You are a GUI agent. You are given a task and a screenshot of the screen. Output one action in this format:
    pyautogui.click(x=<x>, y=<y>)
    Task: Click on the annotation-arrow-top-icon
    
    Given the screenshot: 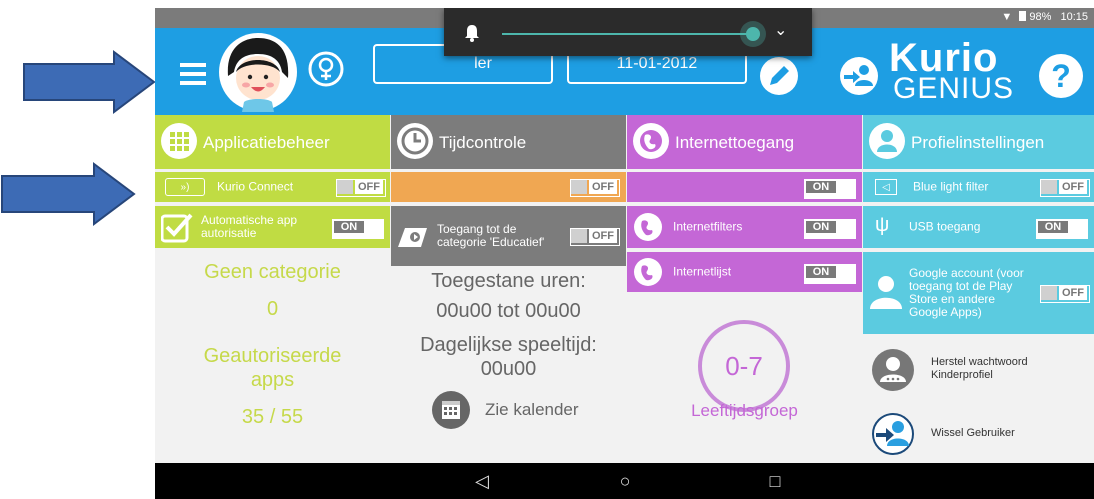 What is the action you would take?
    pyautogui.click(x=89, y=82)
    